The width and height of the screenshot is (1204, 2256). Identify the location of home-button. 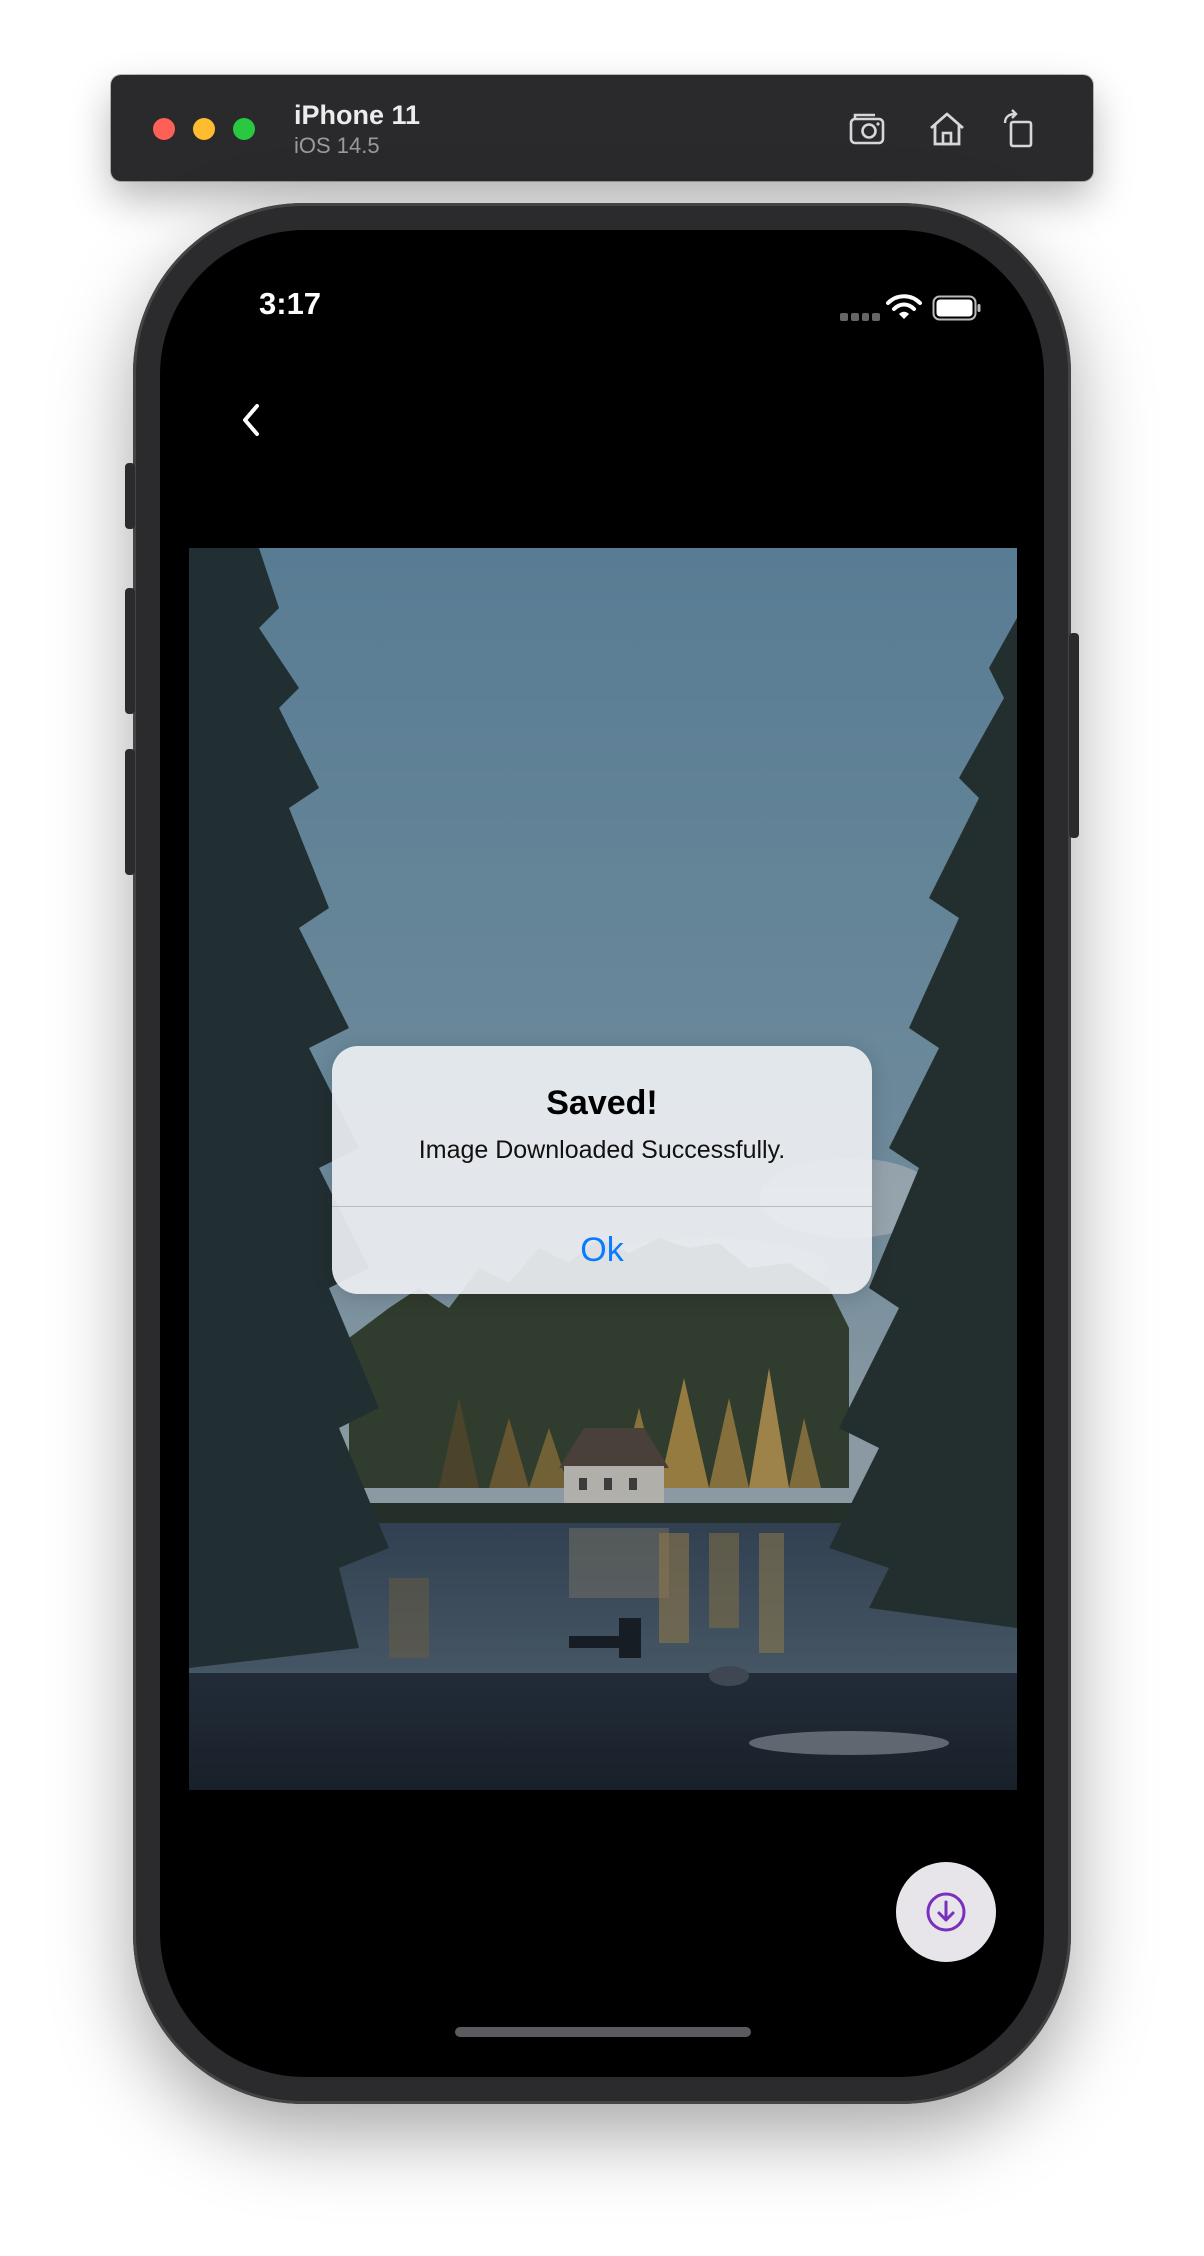
(947, 129).